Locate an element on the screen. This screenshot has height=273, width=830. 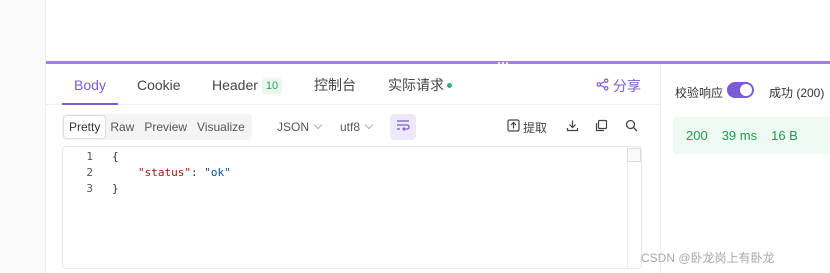
tab-header: Header 10 is located at coordinates (247, 84).